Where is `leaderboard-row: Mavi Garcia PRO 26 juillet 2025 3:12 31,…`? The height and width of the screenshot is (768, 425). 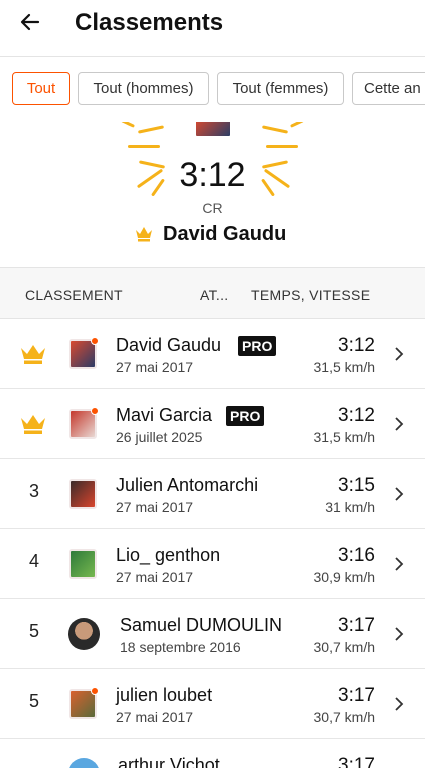
leaderboard-row: Mavi Garcia PRO 26 juillet 2025 3:12 31,… is located at coordinates (212, 424).